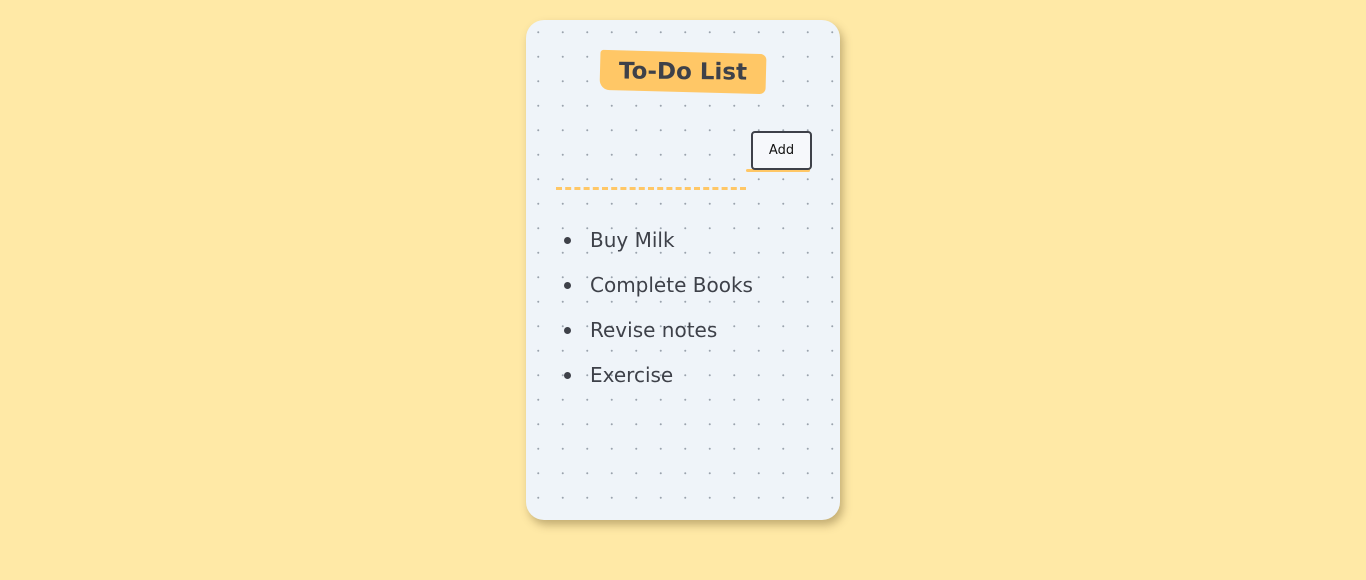 This screenshot has width=1366, height=580. What do you see at coordinates (671, 285) in the screenshot?
I see `task-label: Complete Books` at bounding box center [671, 285].